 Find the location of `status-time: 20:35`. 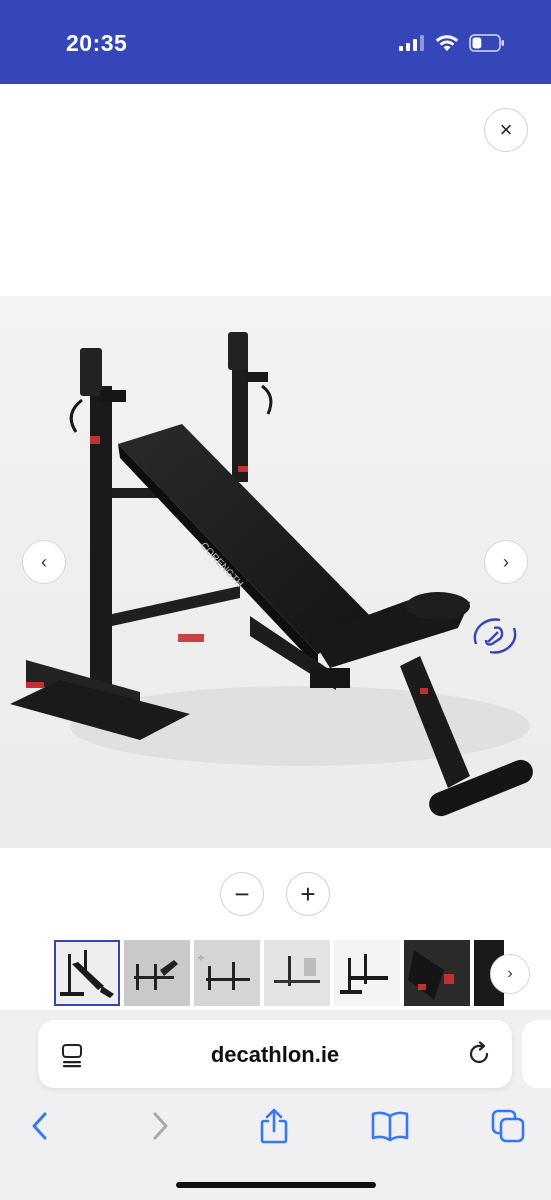

status-time: 20:35 is located at coordinates (97, 43).